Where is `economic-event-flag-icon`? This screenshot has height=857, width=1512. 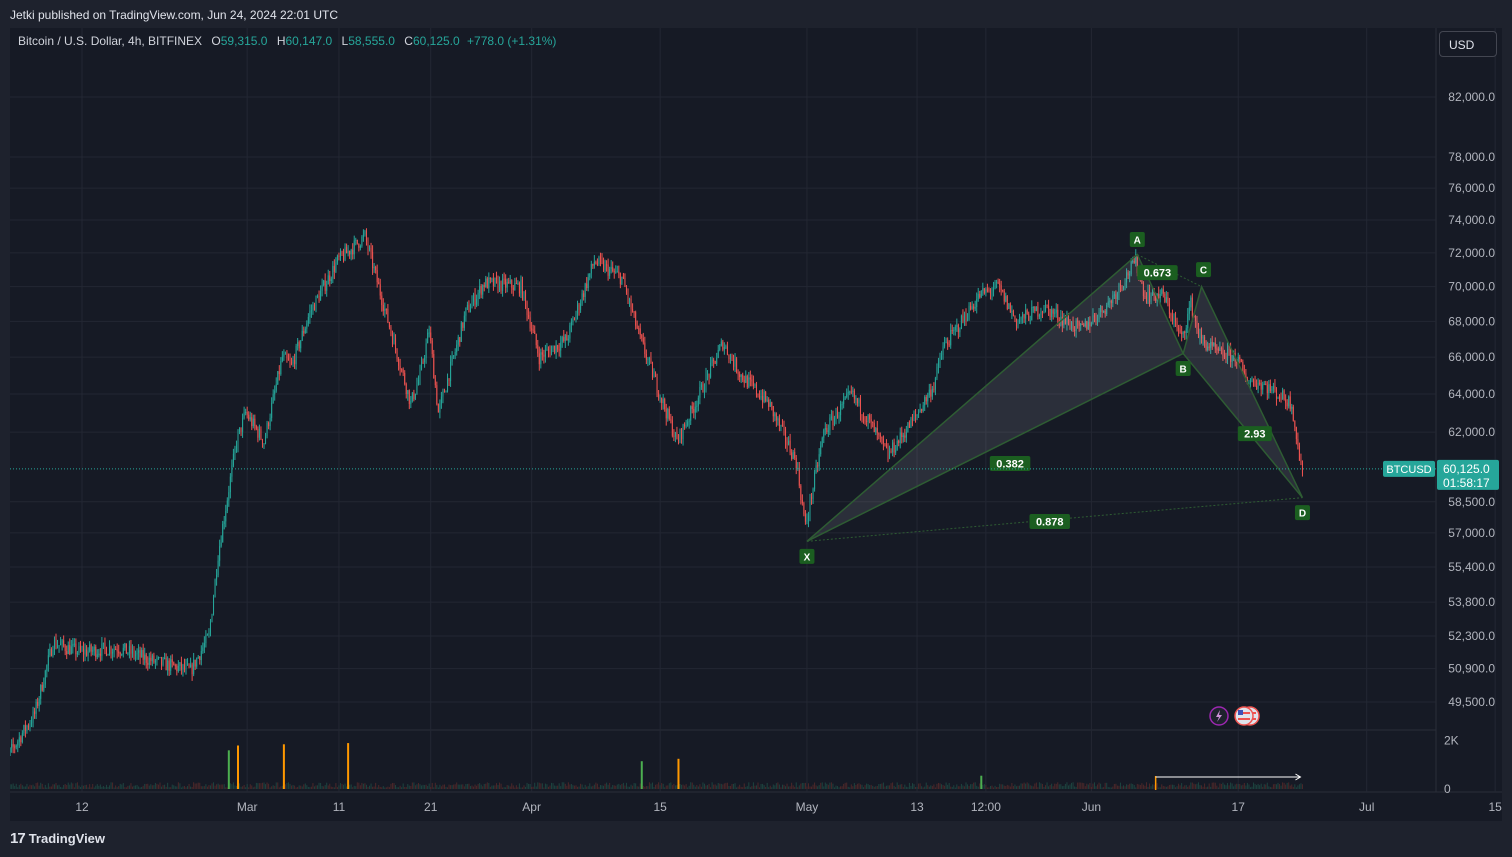 economic-event-flag-icon is located at coordinates (1244, 716).